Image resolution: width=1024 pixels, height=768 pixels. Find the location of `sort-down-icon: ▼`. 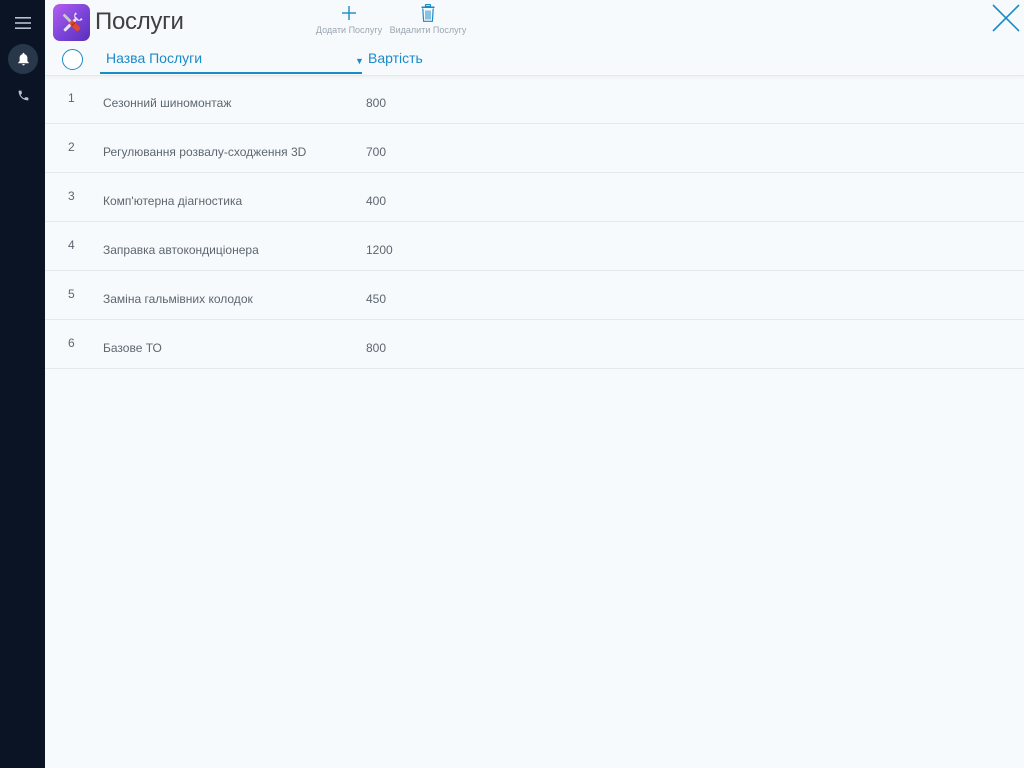

sort-down-icon: ▼ is located at coordinates (359, 61).